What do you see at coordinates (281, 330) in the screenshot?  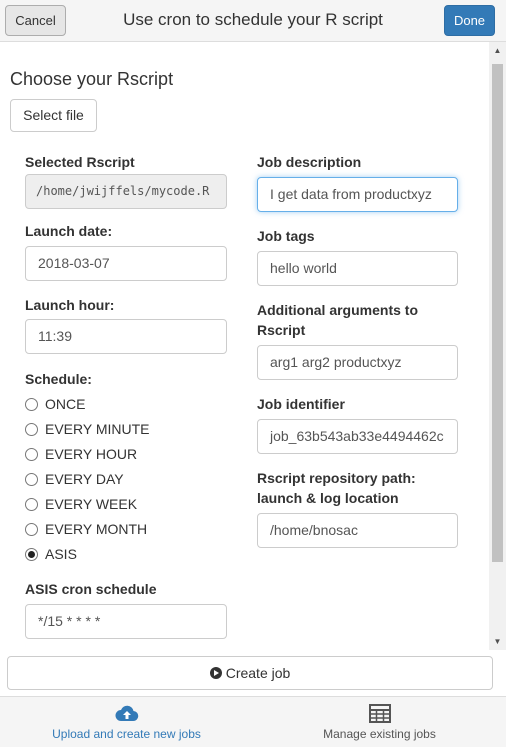 I see `additional-args-label-line2: Rscript` at bounding box center [281, 330].